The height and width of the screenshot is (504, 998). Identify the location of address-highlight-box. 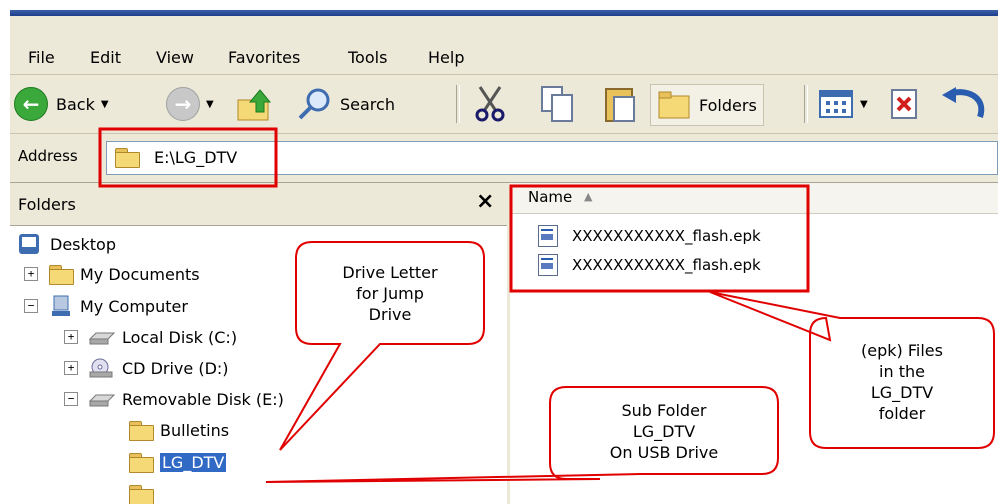
(188, 157).